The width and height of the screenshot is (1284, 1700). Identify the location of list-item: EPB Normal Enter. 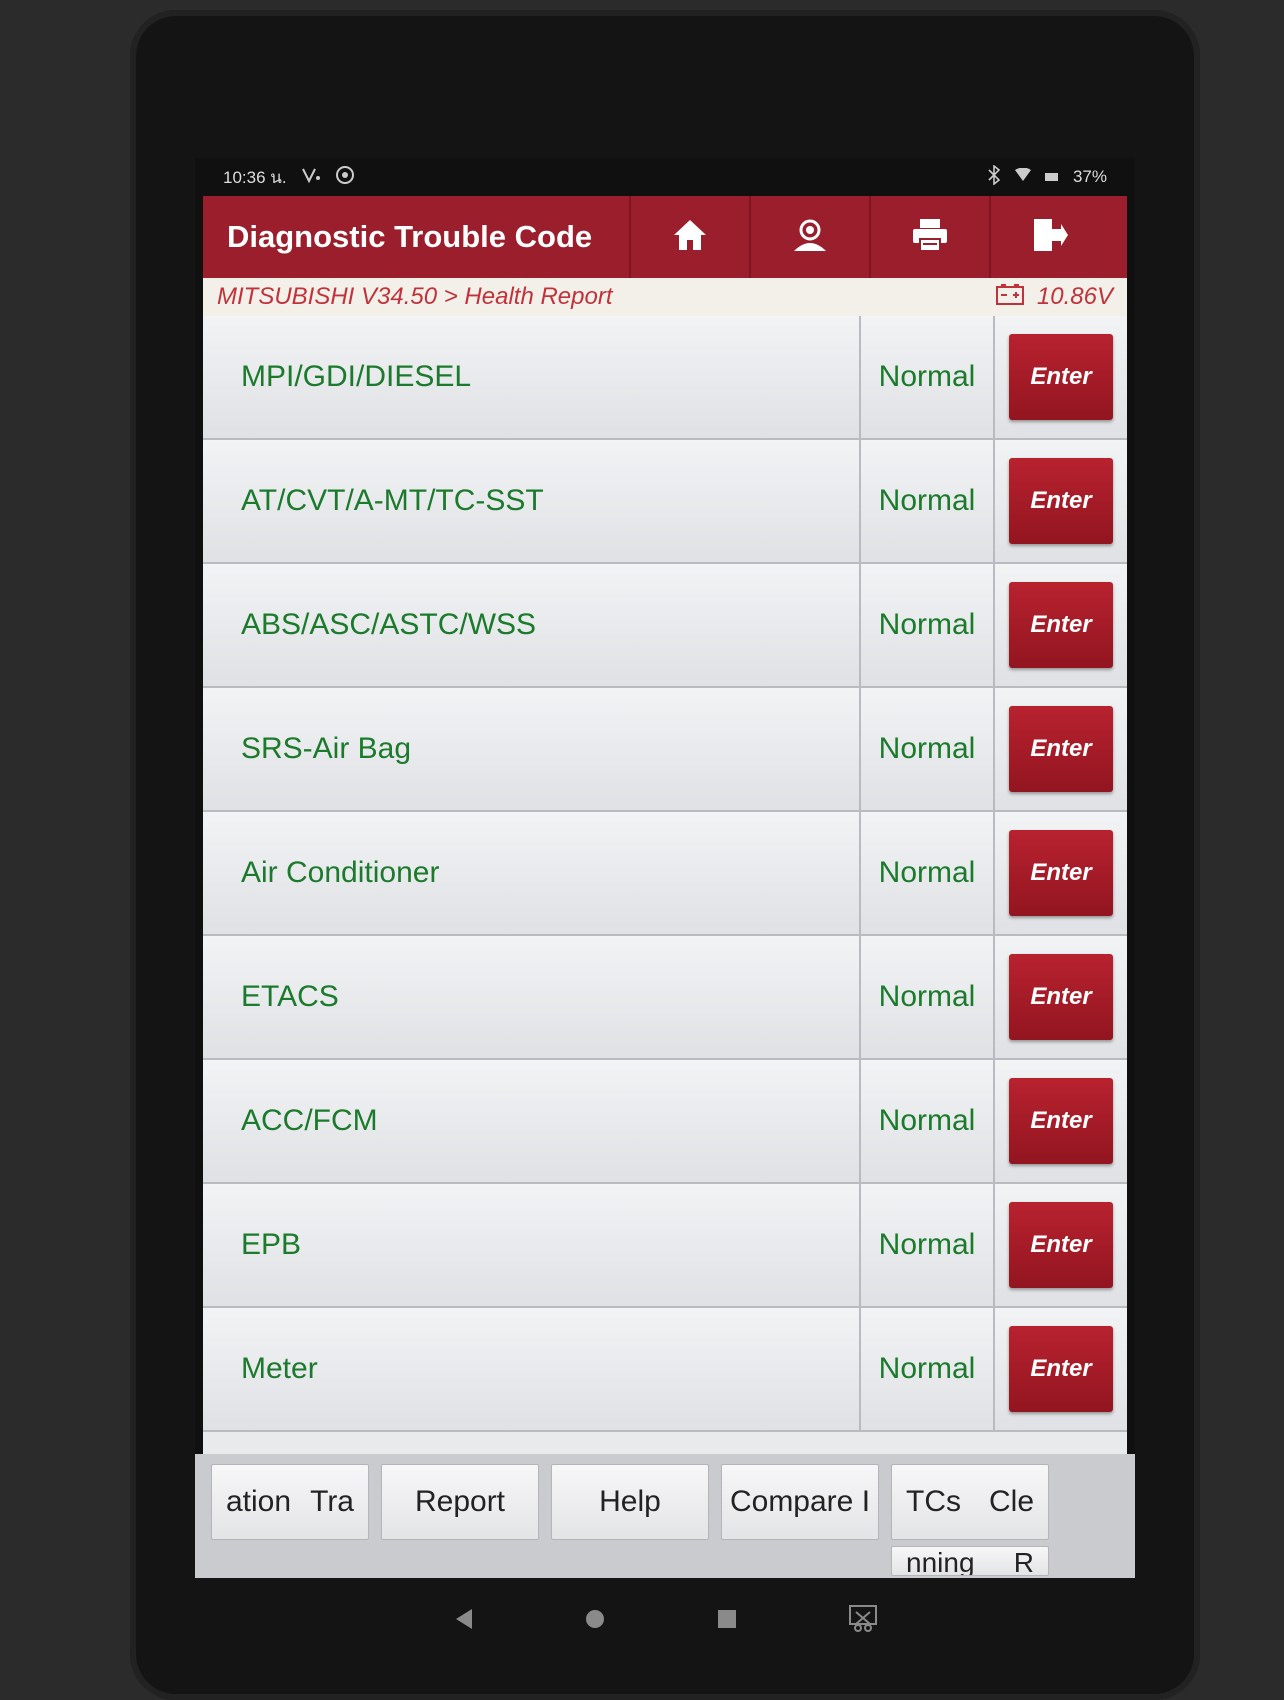
(665, 1246).